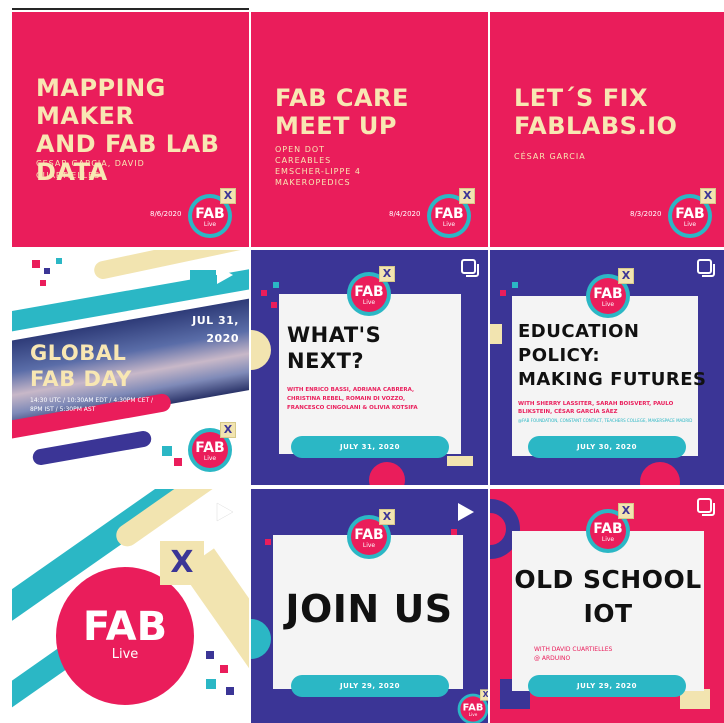 The height and width of the screenshot is (723, 724). I want to click on post-date: 8/3/2020, so click(646, 214).